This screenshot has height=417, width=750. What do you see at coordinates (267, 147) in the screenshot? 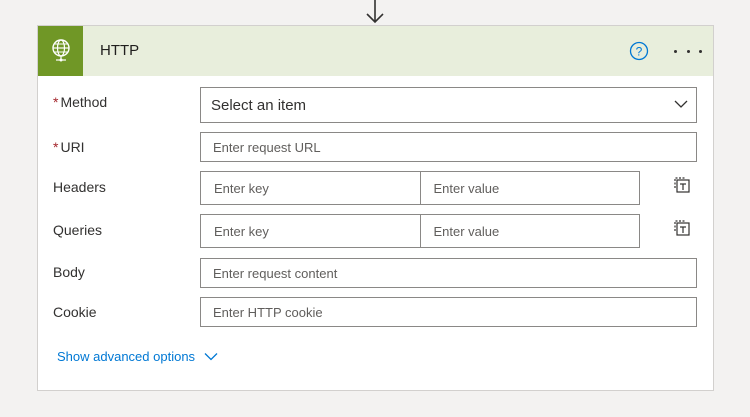
I see `uri-placeholder: Enter request URL` at bounding box center [267, 147].